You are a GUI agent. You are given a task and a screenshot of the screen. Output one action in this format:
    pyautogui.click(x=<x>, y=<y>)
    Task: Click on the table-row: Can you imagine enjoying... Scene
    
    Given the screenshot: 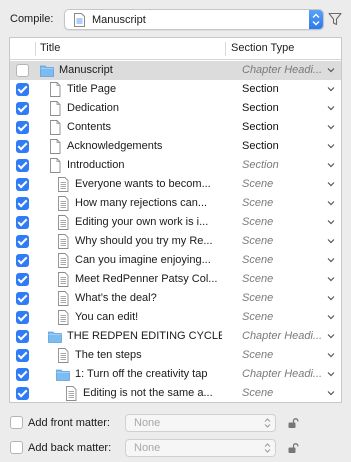 What is the action you would take?
    pyautogui.click(x=175, y=260)
    